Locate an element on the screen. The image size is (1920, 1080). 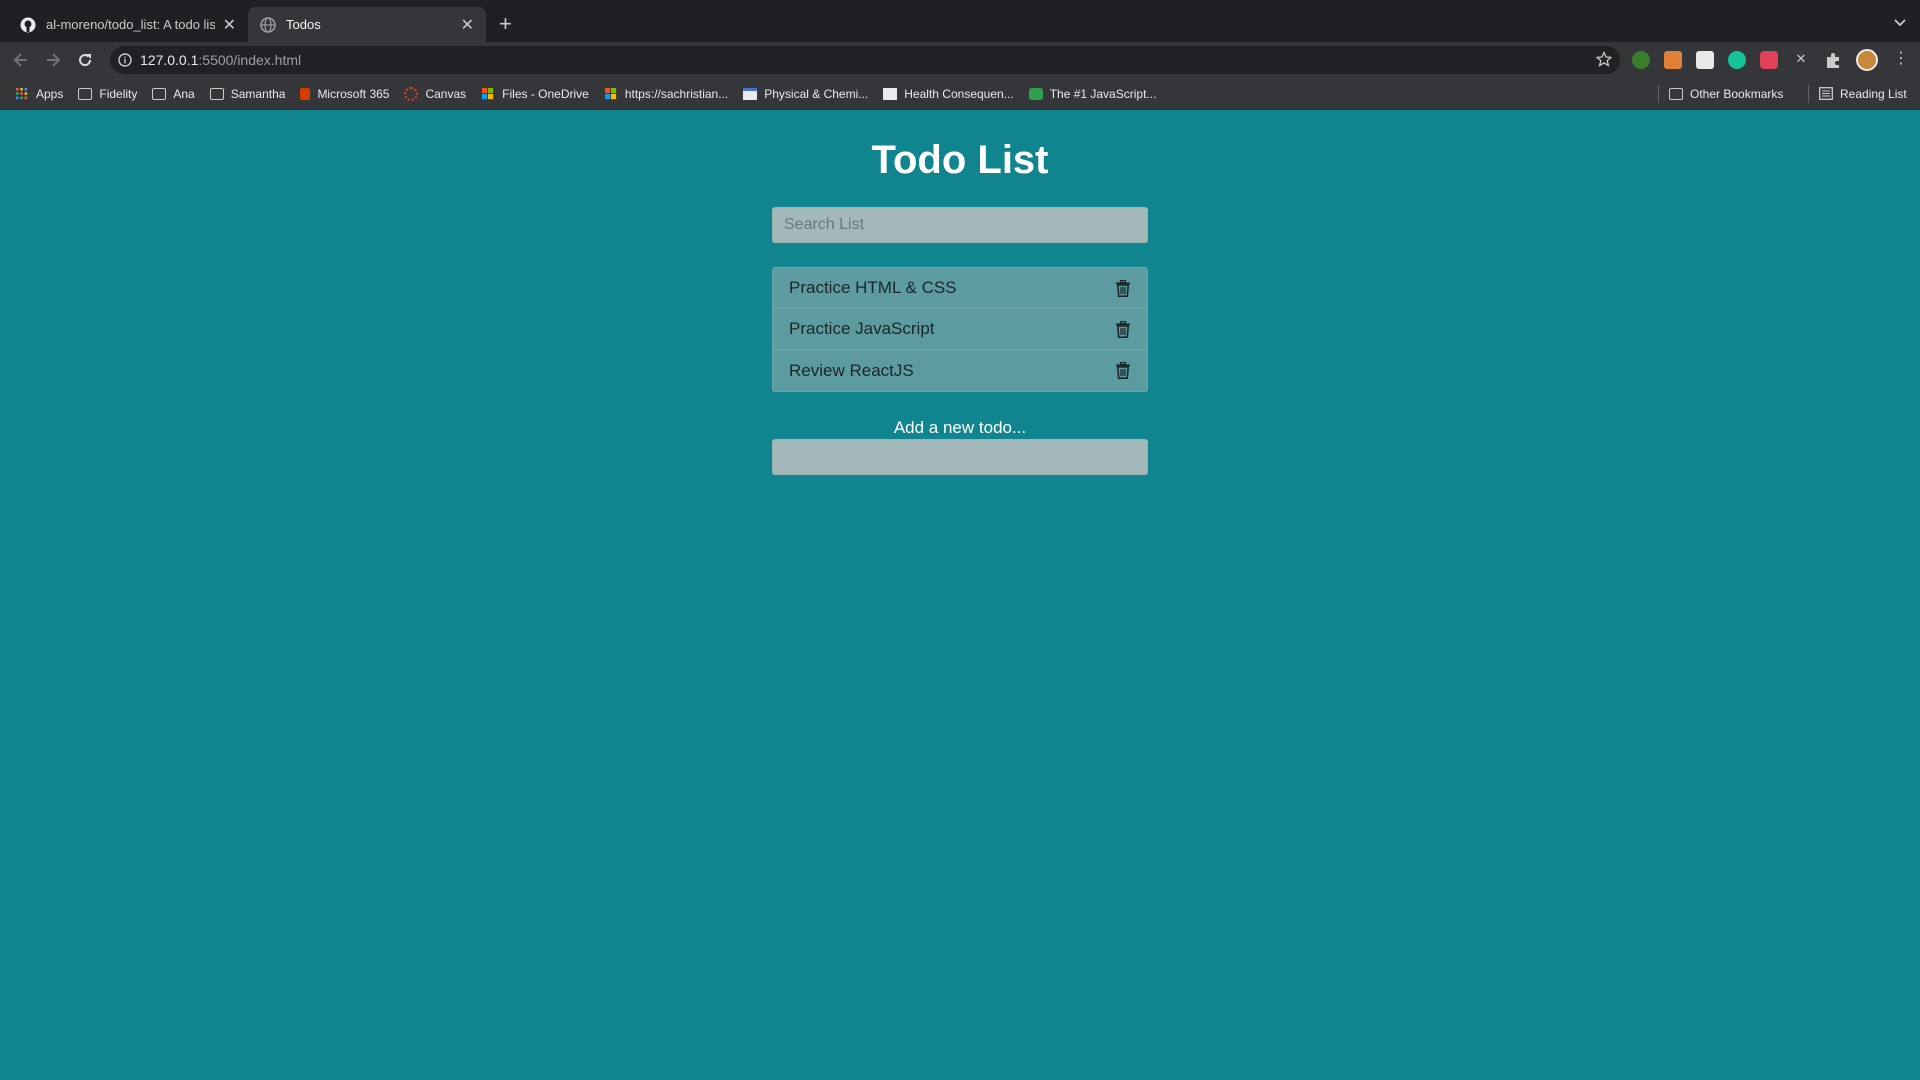
search-input is located at coordinates (960, 225).